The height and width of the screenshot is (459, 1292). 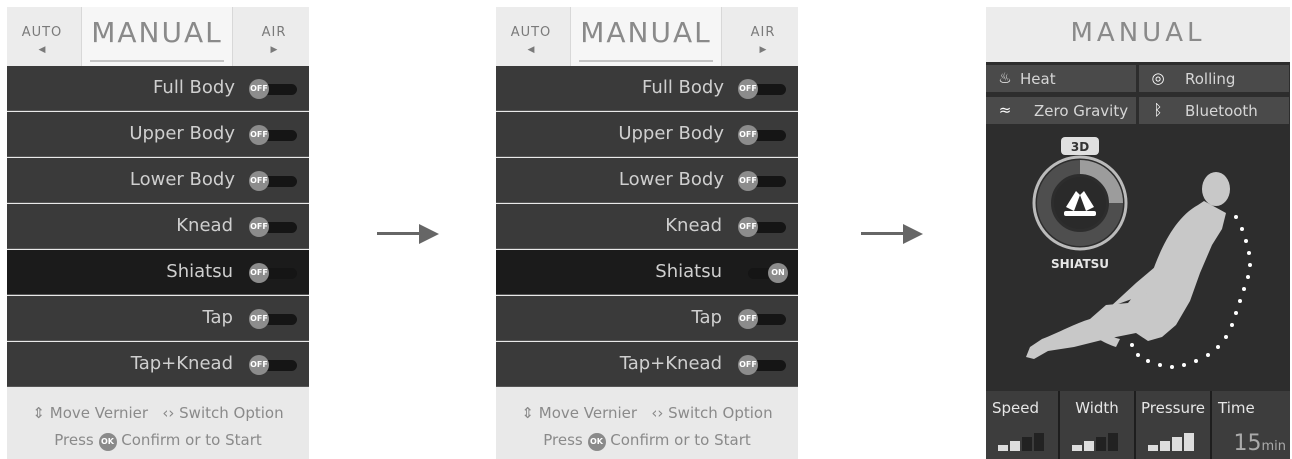 I want to click on pressure-label: Pressure, so click(x=1173, y=408).